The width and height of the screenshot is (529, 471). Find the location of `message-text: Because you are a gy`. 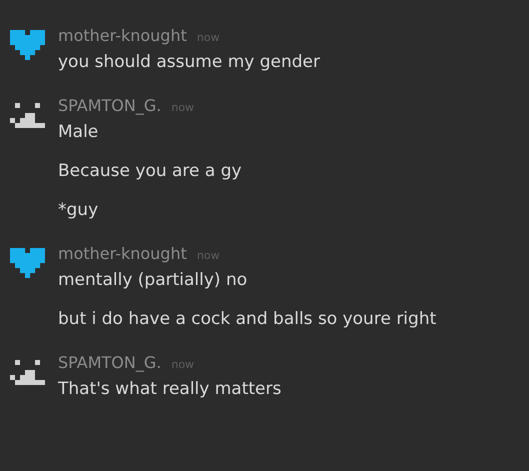

message-text: Because you are a gy is located at coordinates (150, 171).